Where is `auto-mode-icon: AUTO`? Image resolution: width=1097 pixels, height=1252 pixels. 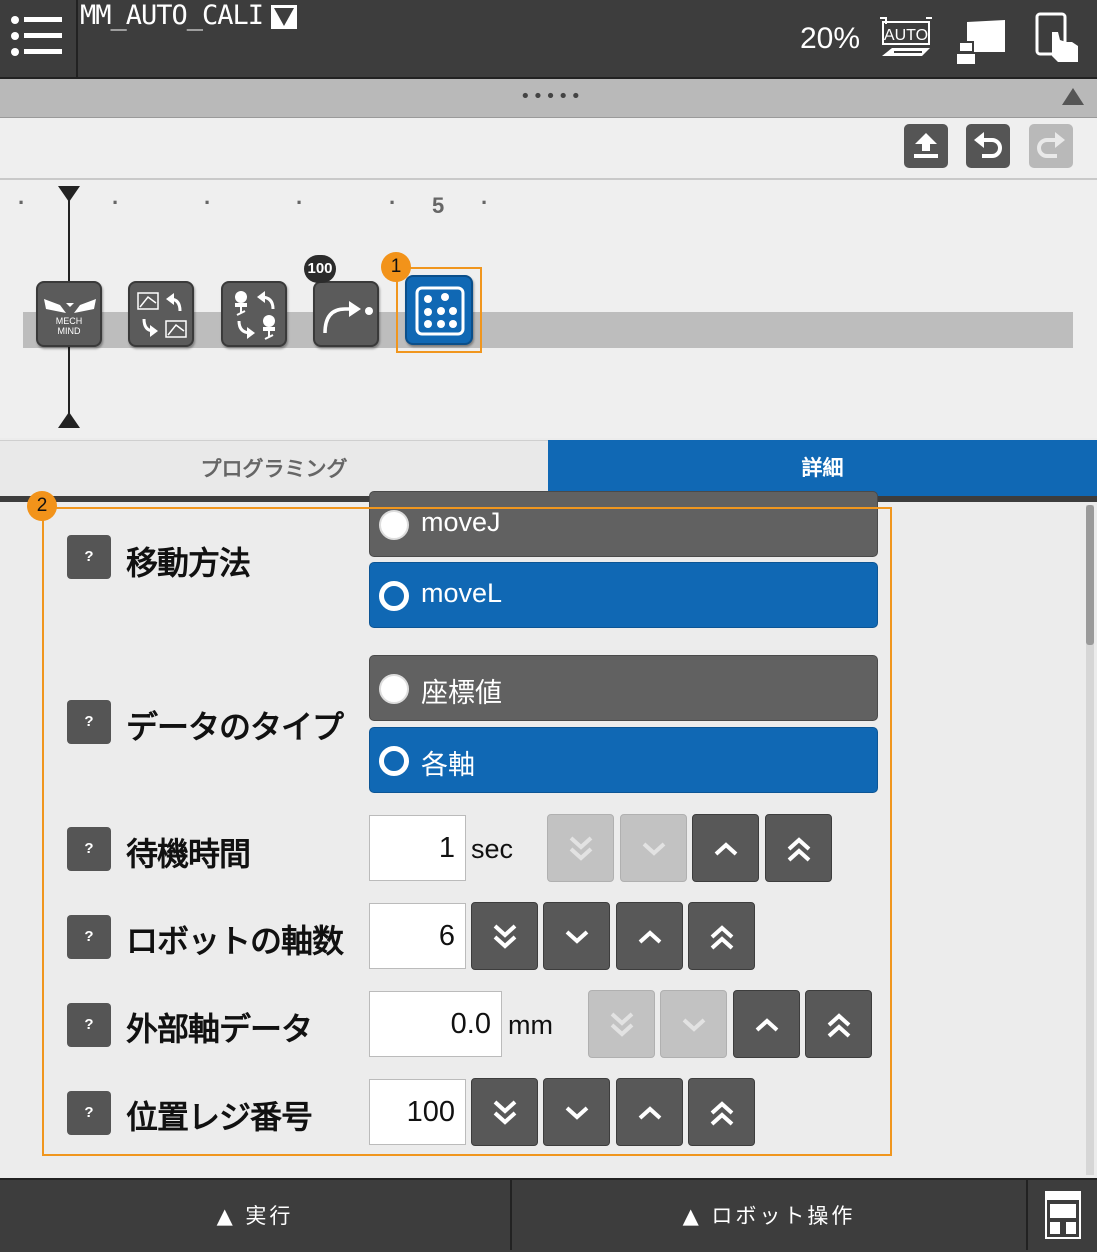 auto-mode-icon: AUTO is located at coordinates (907, 38).